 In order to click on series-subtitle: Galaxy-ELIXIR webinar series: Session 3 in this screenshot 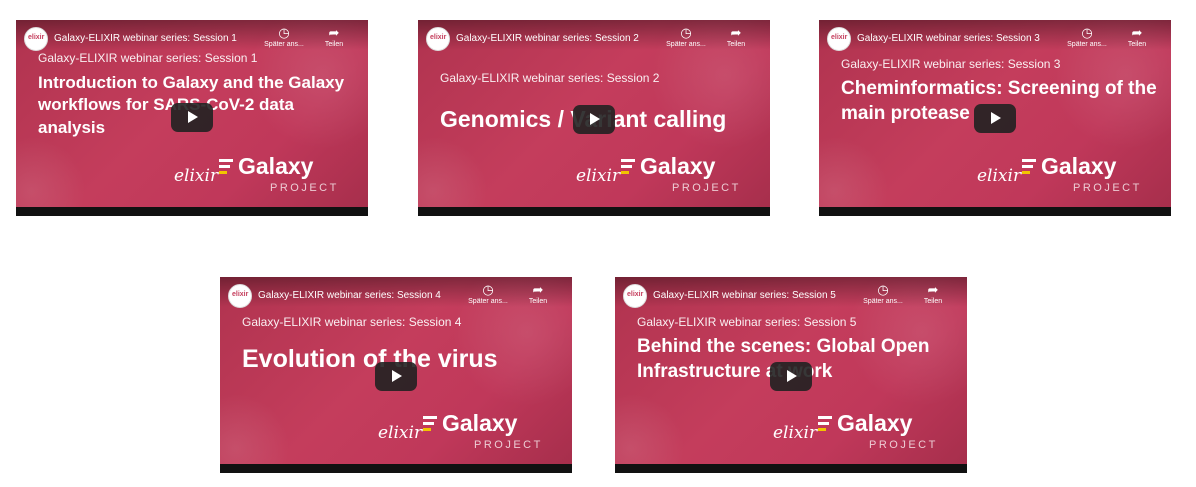, I will do `click(951, 64)`.